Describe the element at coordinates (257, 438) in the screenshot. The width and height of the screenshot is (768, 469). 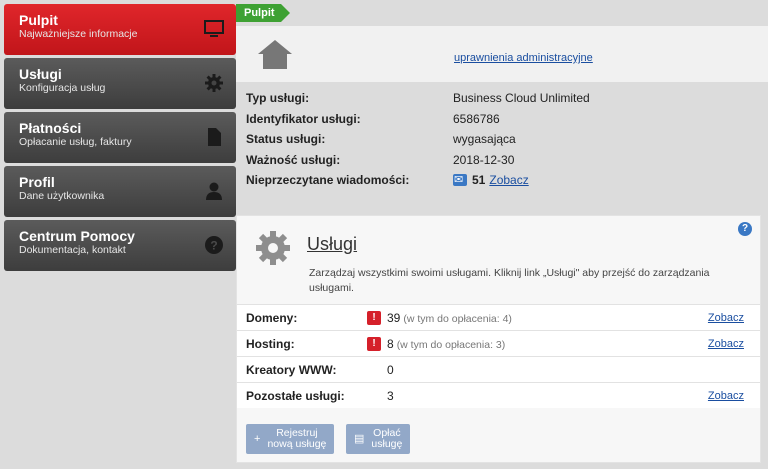
I see `plus-icon: +` at that location.